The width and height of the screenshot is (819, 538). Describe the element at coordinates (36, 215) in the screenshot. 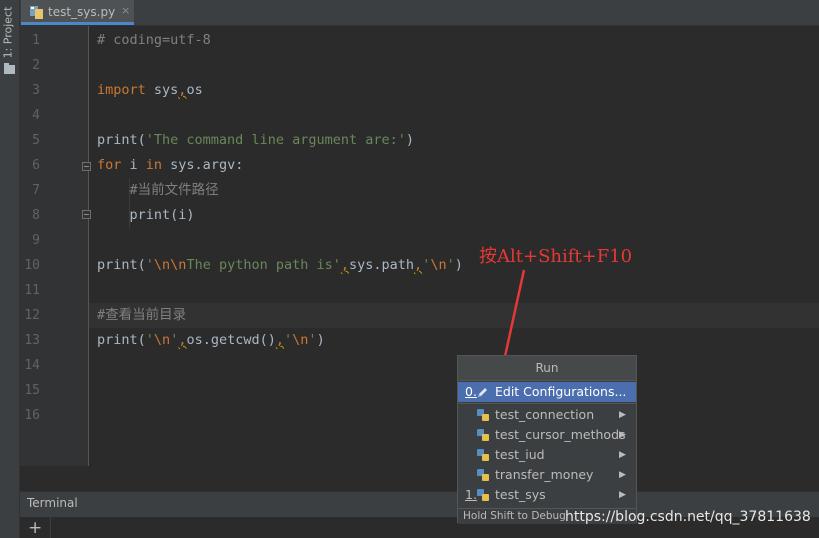

I see `line-number: 8` at that location.